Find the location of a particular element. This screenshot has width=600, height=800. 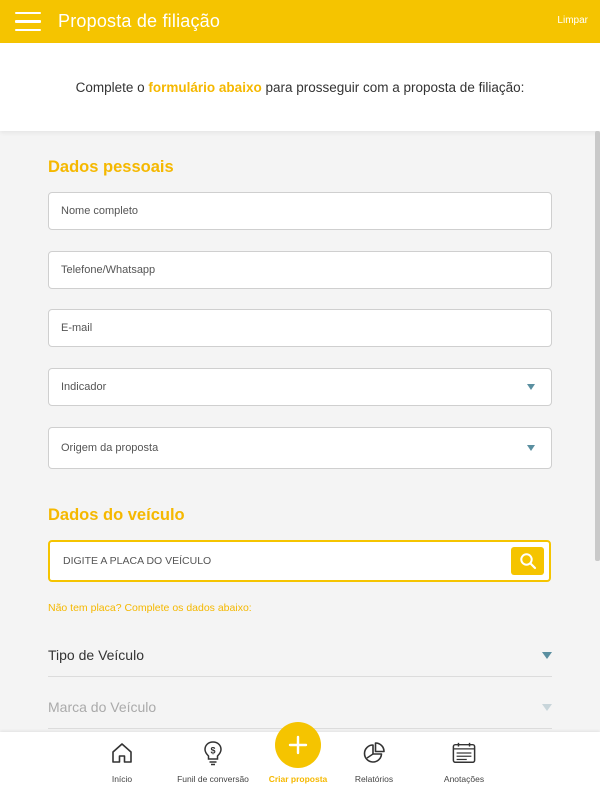

nav-label-reports: Relatórios is located at coordinates (374, 779).